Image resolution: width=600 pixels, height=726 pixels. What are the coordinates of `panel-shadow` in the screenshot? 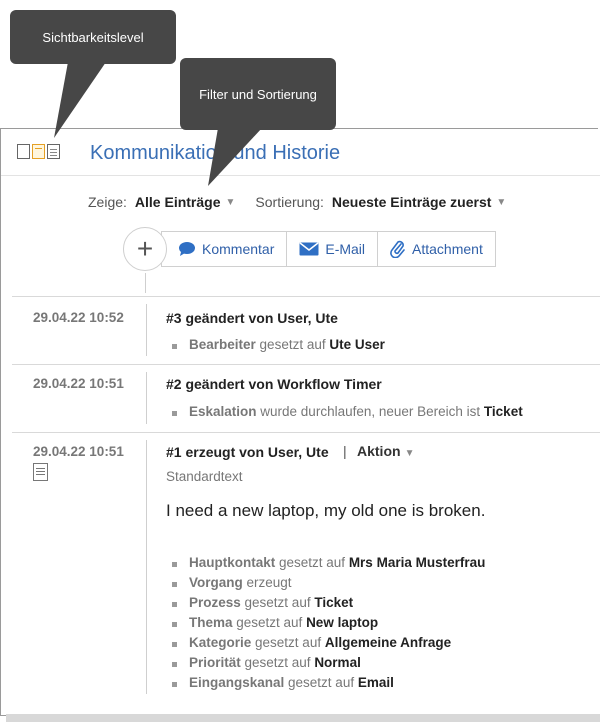 It's located at (303, 718).